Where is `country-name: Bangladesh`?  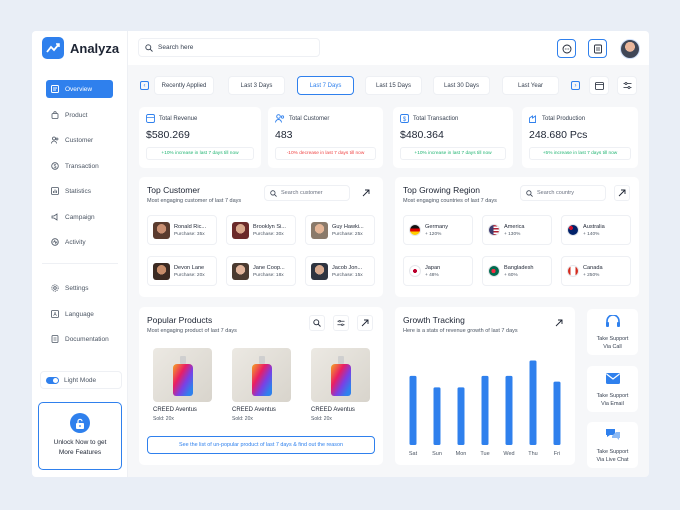 country-name: Bangladesh is located at coordinates (519, 267).